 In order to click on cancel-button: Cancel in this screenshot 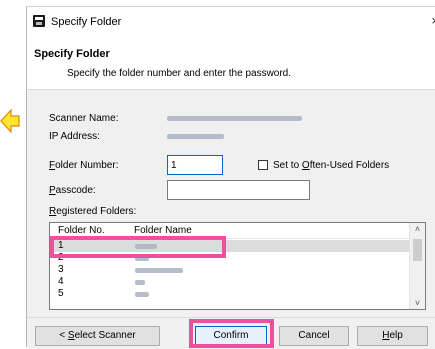, I will do `click(314, 336)`.